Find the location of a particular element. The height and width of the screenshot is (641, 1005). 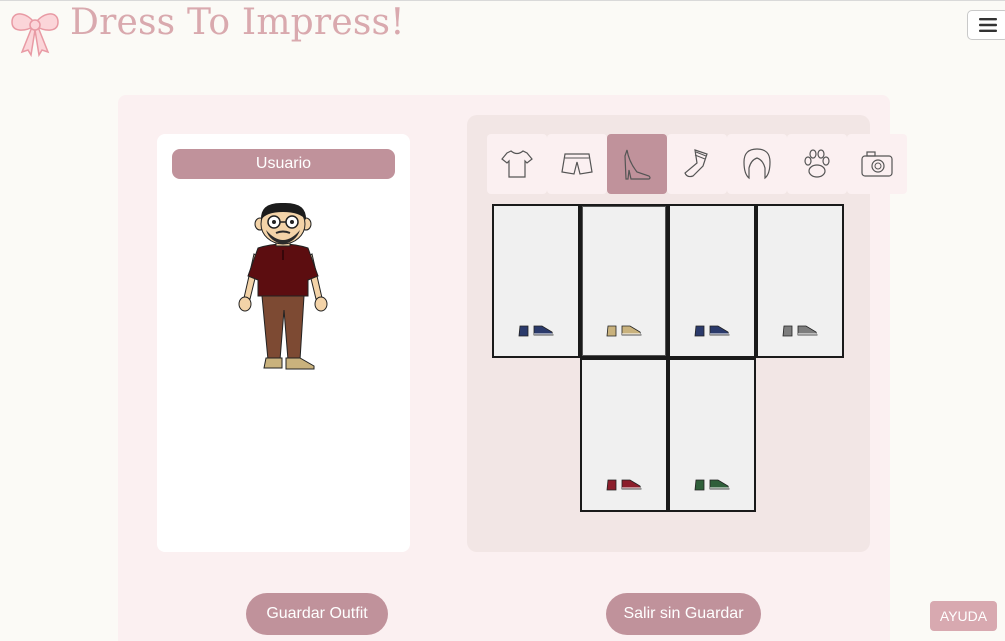

exit-without-saving-button: Salir sin Guardar is located at coordinates (683, 614).